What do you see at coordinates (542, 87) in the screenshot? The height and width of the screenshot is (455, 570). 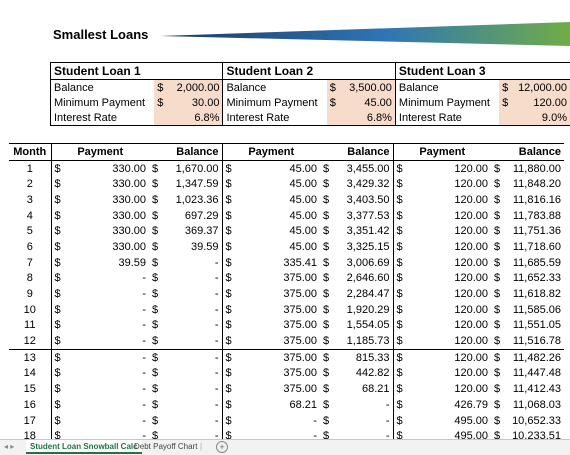 I see `loan-3-balance-value: 12,000.00` at bounding box center [542, 87].